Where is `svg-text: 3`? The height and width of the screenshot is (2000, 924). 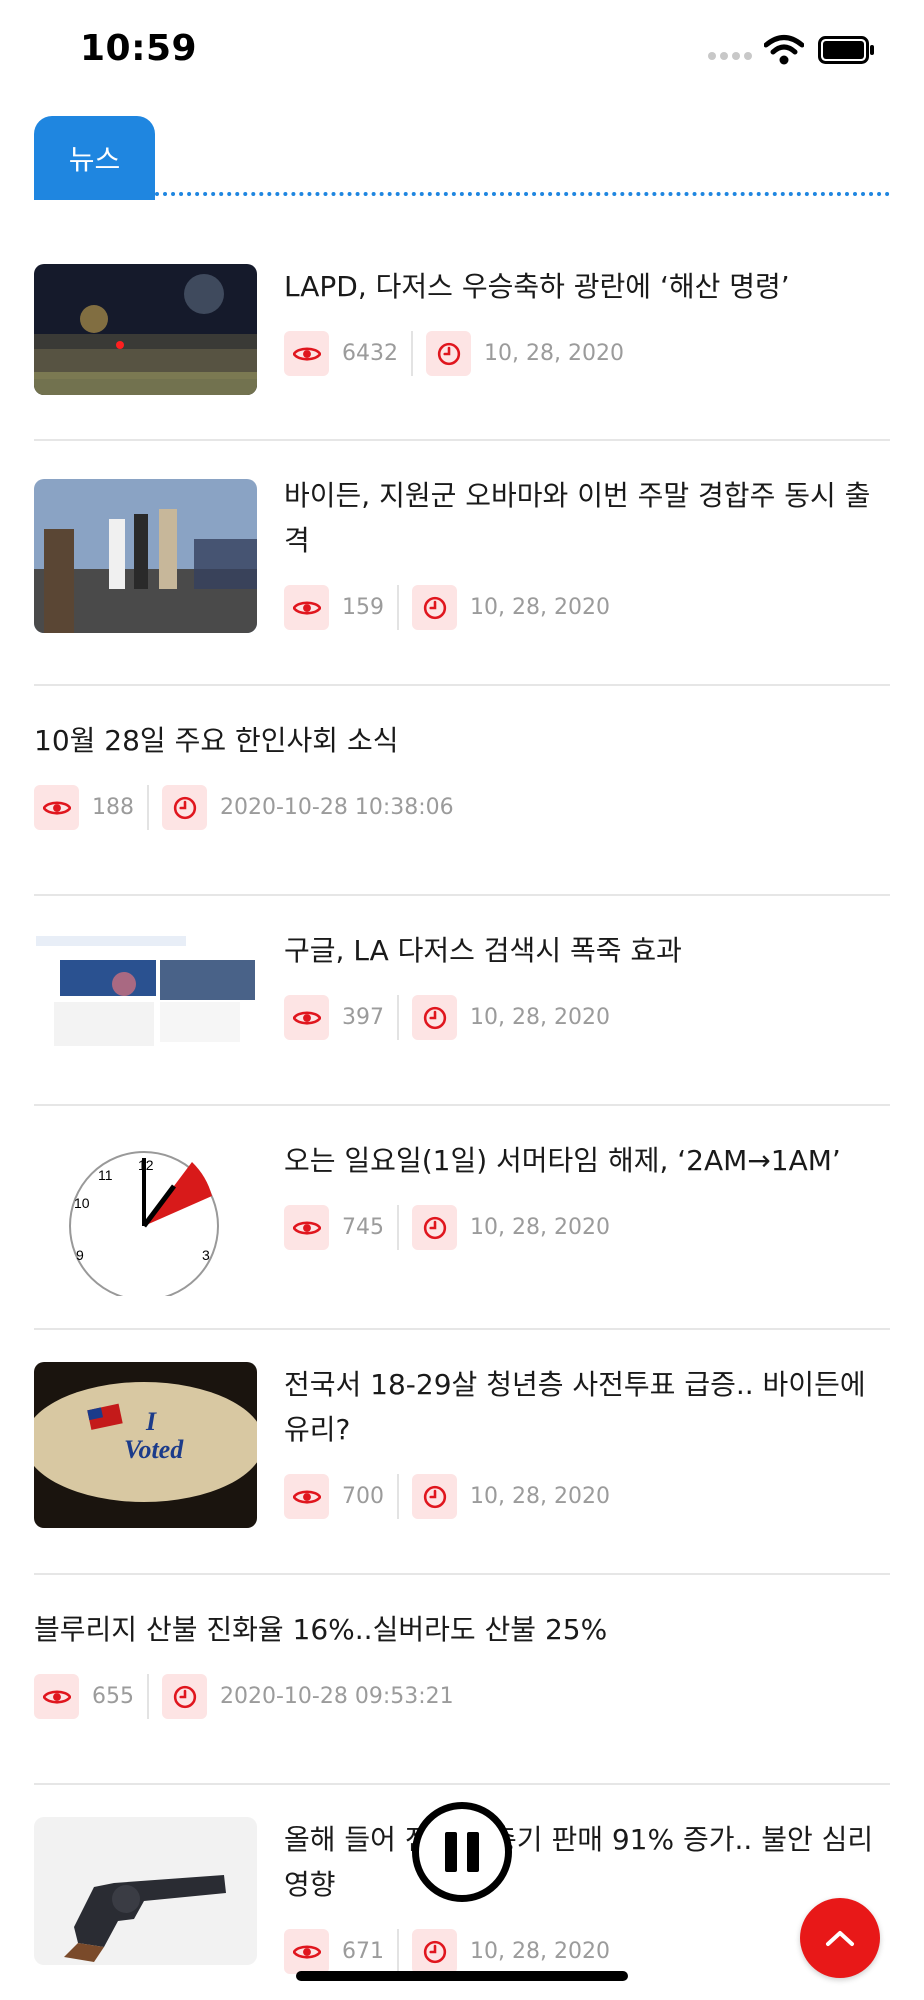 svg-text: 3 is located at coordinates (206, 1255).